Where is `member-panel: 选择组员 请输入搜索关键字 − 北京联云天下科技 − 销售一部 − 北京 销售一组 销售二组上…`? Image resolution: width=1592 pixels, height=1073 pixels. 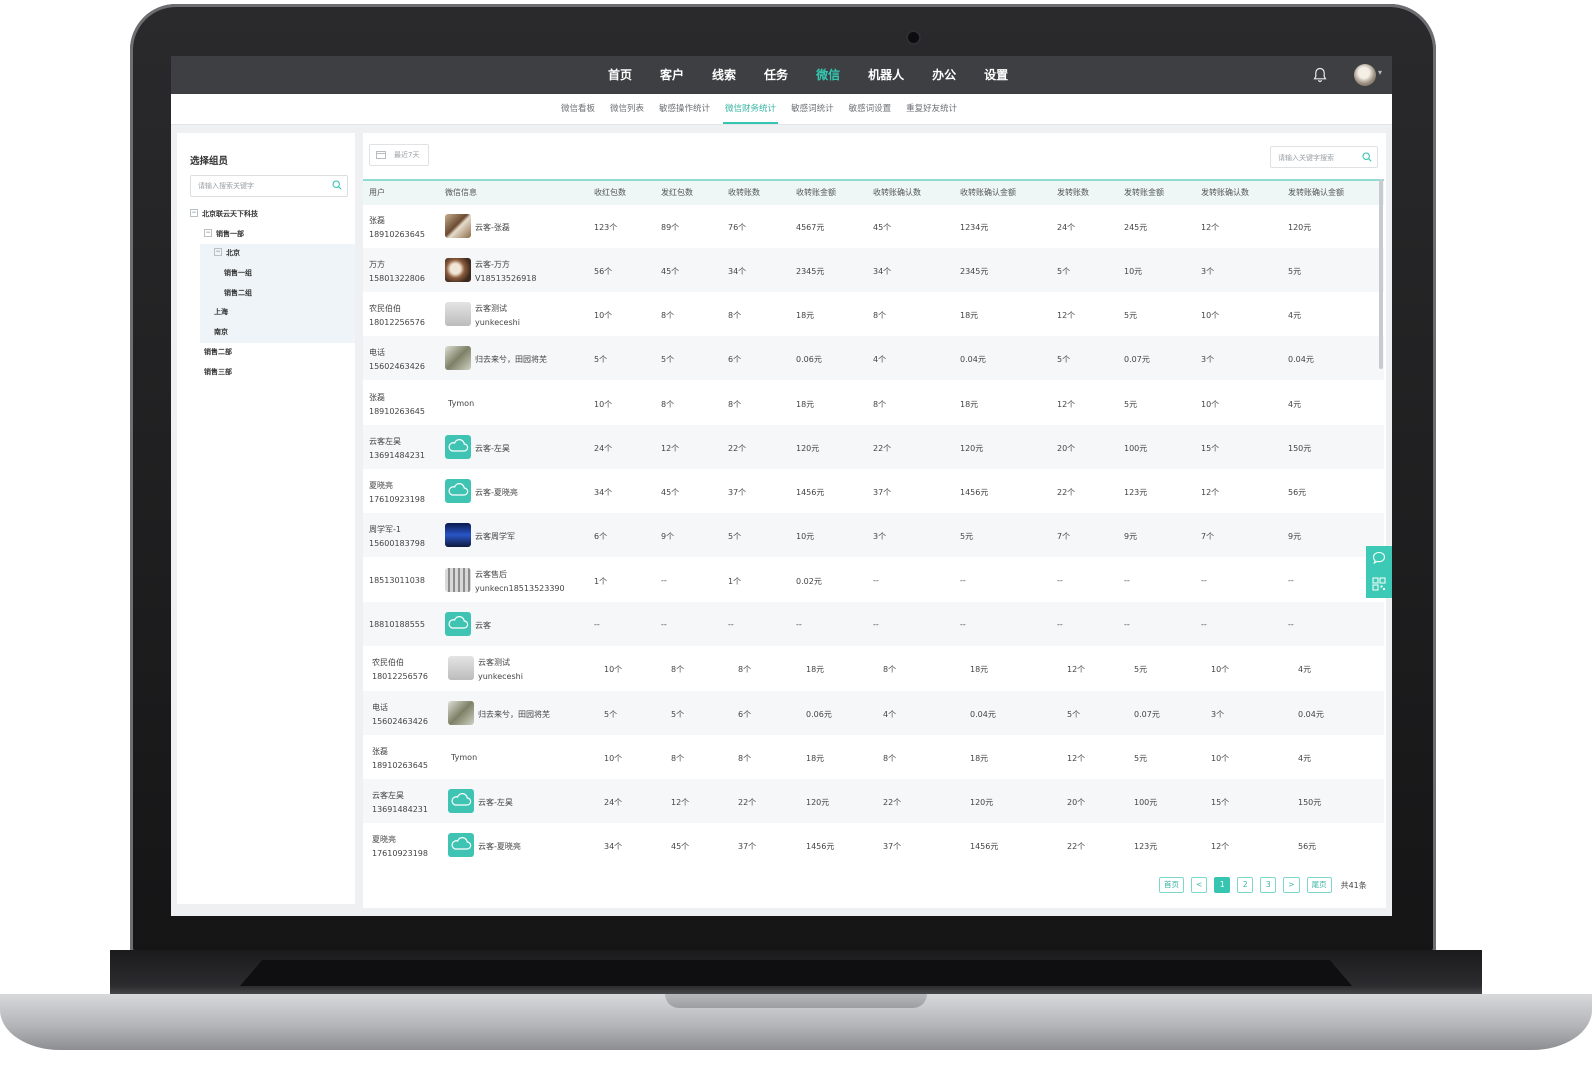
member-panel: 选择组员 请输入搜索关键字 − 北京联云天下科技 − 销售一部 − 北京 销售一组 销售二组上… is located at coordinates (266, 518).